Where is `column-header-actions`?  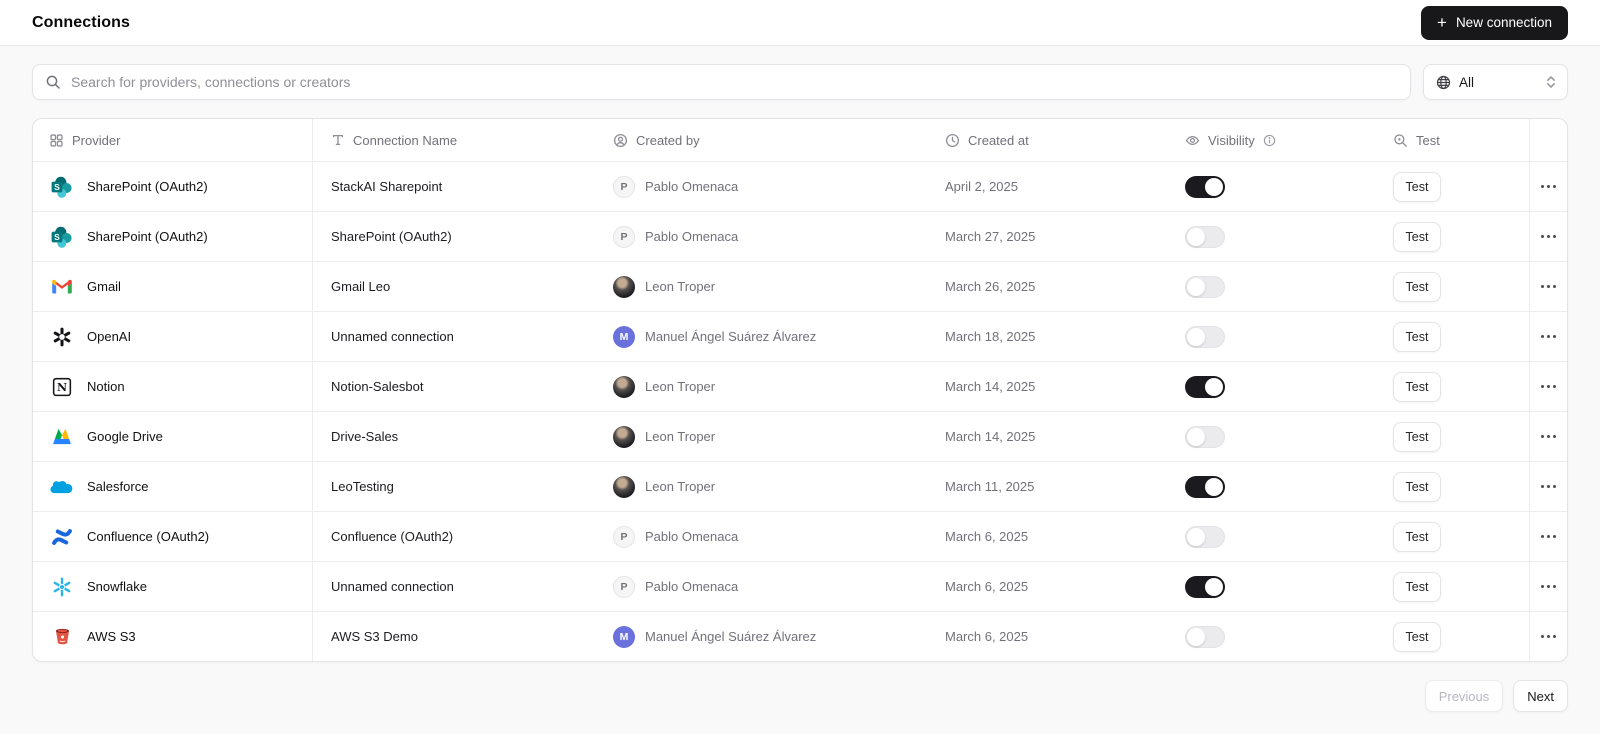 column-header-actions is located at coordinates (1548, 140).